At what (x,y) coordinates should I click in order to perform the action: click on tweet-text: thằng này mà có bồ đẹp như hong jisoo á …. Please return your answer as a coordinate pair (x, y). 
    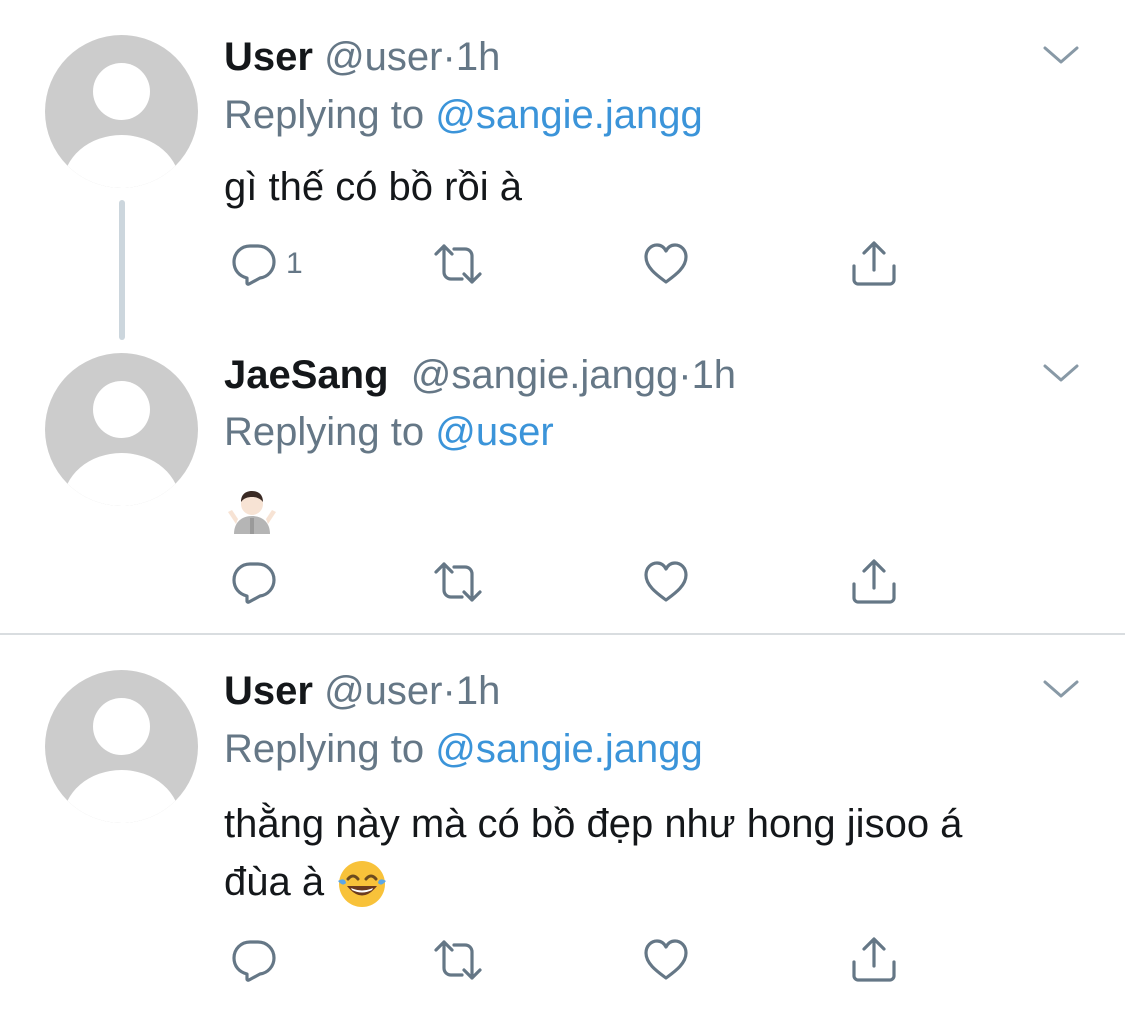
    Looking at the image, I should click on (664, 853).